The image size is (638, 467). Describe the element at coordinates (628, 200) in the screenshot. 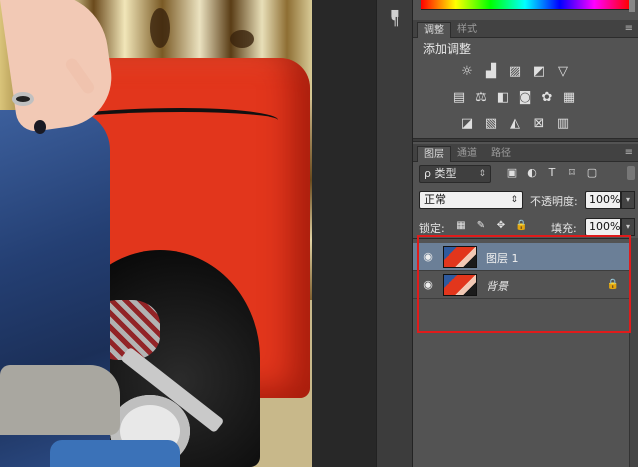

I see `opacity-dropdown-icon: ▾` at that location.